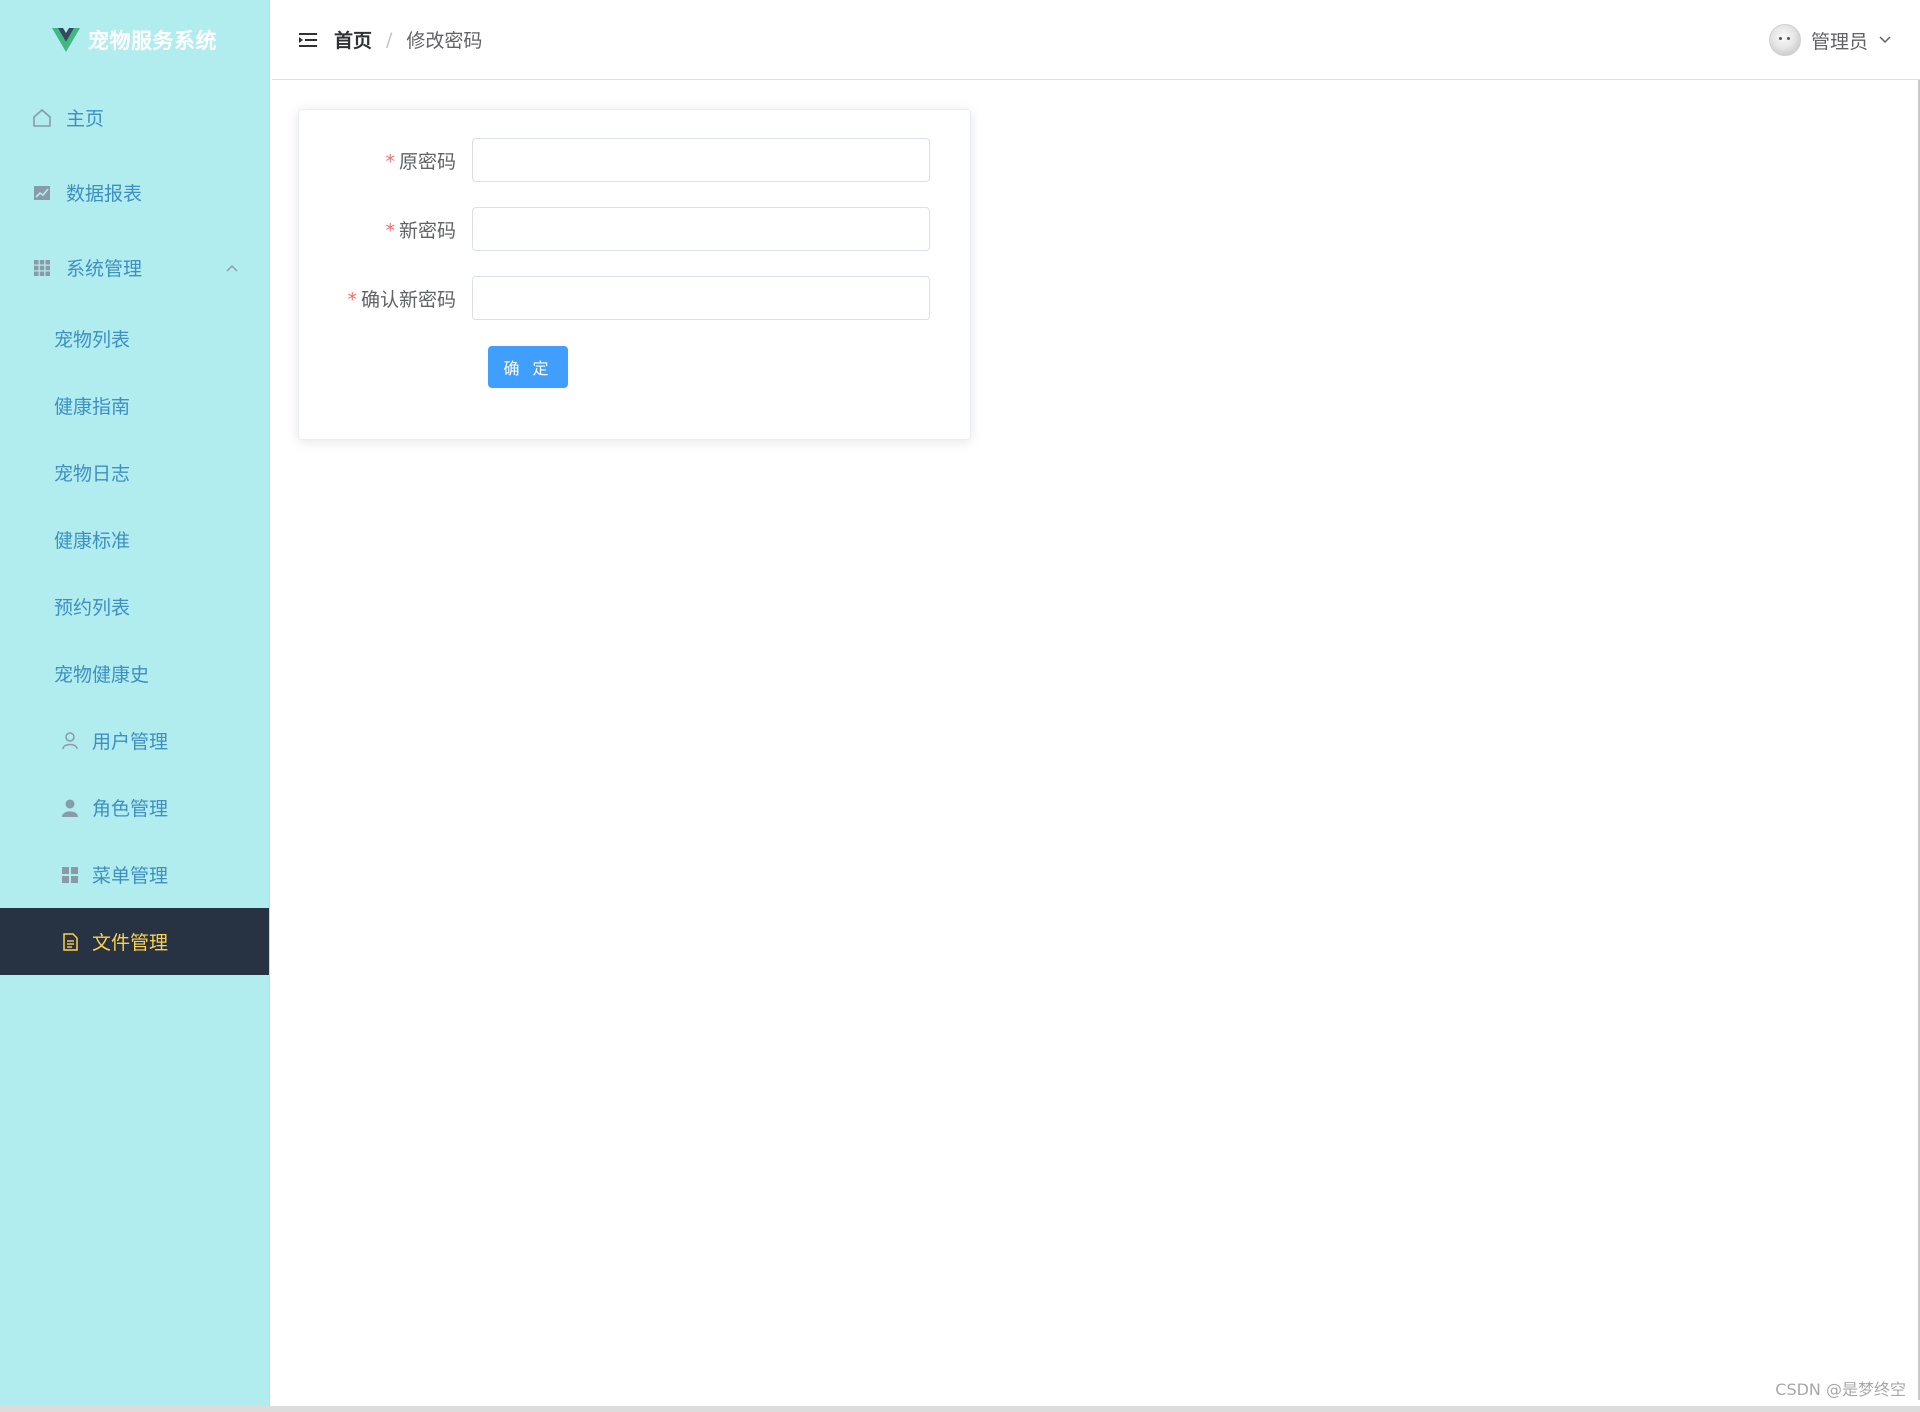 This screenshot has width=1920, height=1412. I want to click on breadcrumb: 首页 / 修改密码, so click(401, 39).